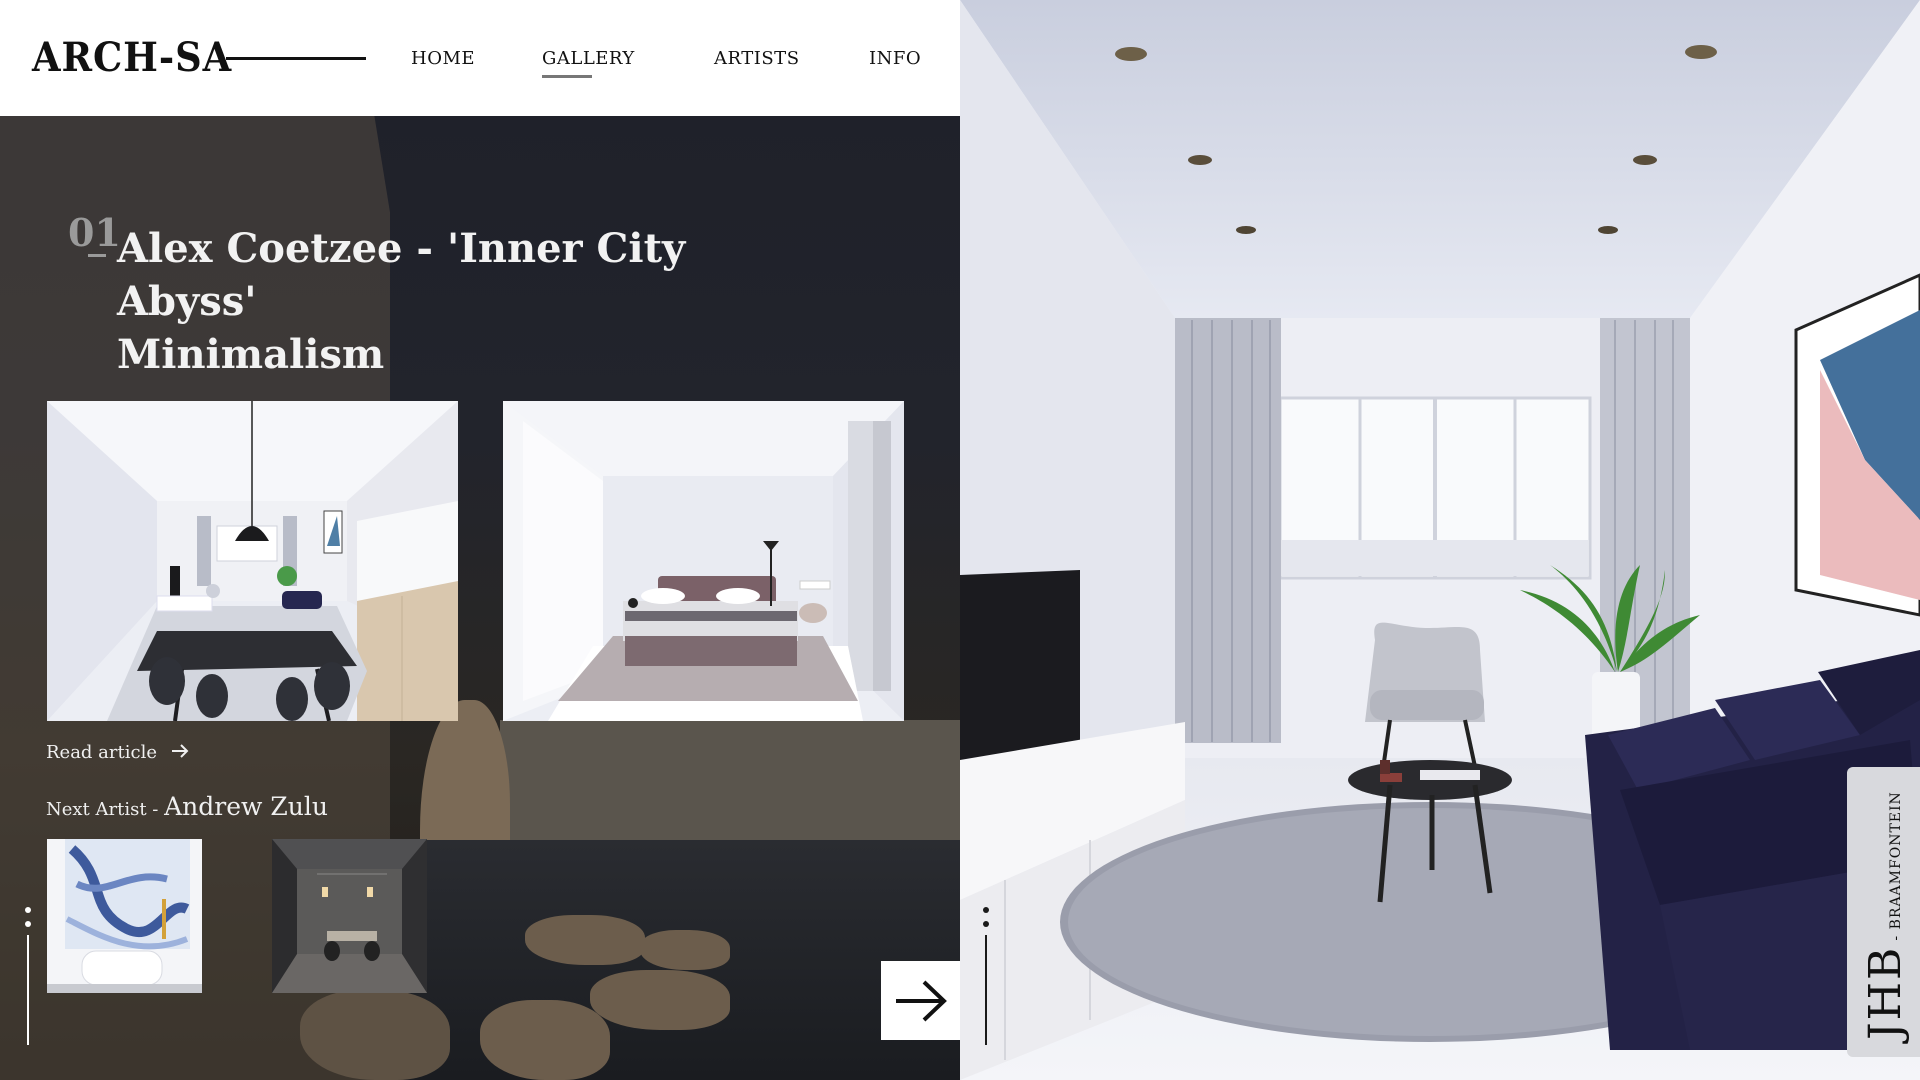 This screenshot has height=1080, width=1920. What do you see at coordinates (401, 275) in the screenshot?
I see `article-title-line1: Alex Coetzee - 'Inner City Abyss'` at bounding box center [401, 275].